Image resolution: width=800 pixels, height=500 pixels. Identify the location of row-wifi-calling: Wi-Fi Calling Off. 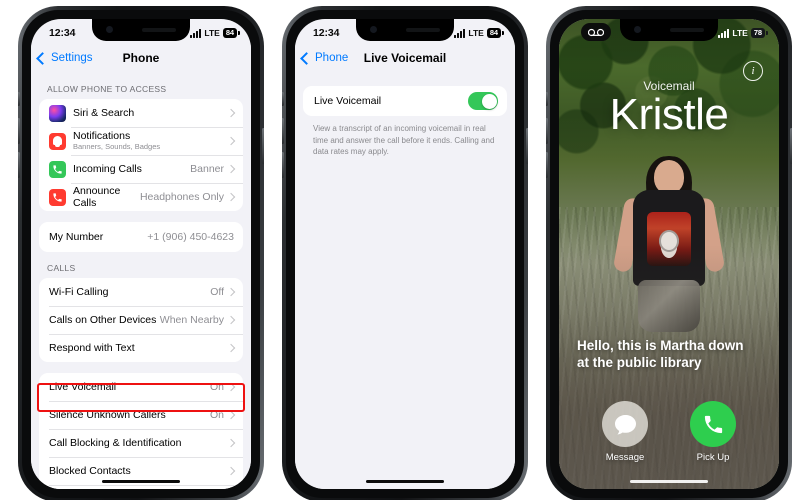
(141, 292).